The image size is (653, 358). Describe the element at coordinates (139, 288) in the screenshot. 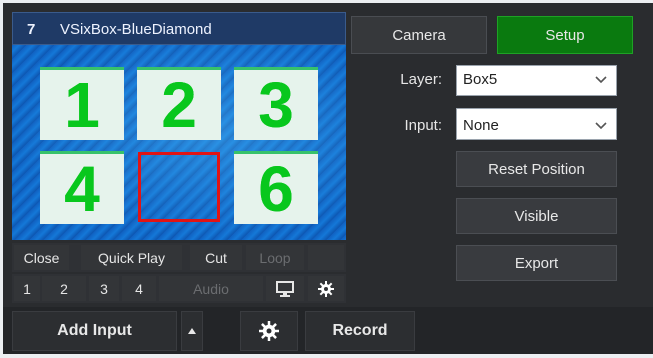

I see `audio-bus-4: 4` at that location.